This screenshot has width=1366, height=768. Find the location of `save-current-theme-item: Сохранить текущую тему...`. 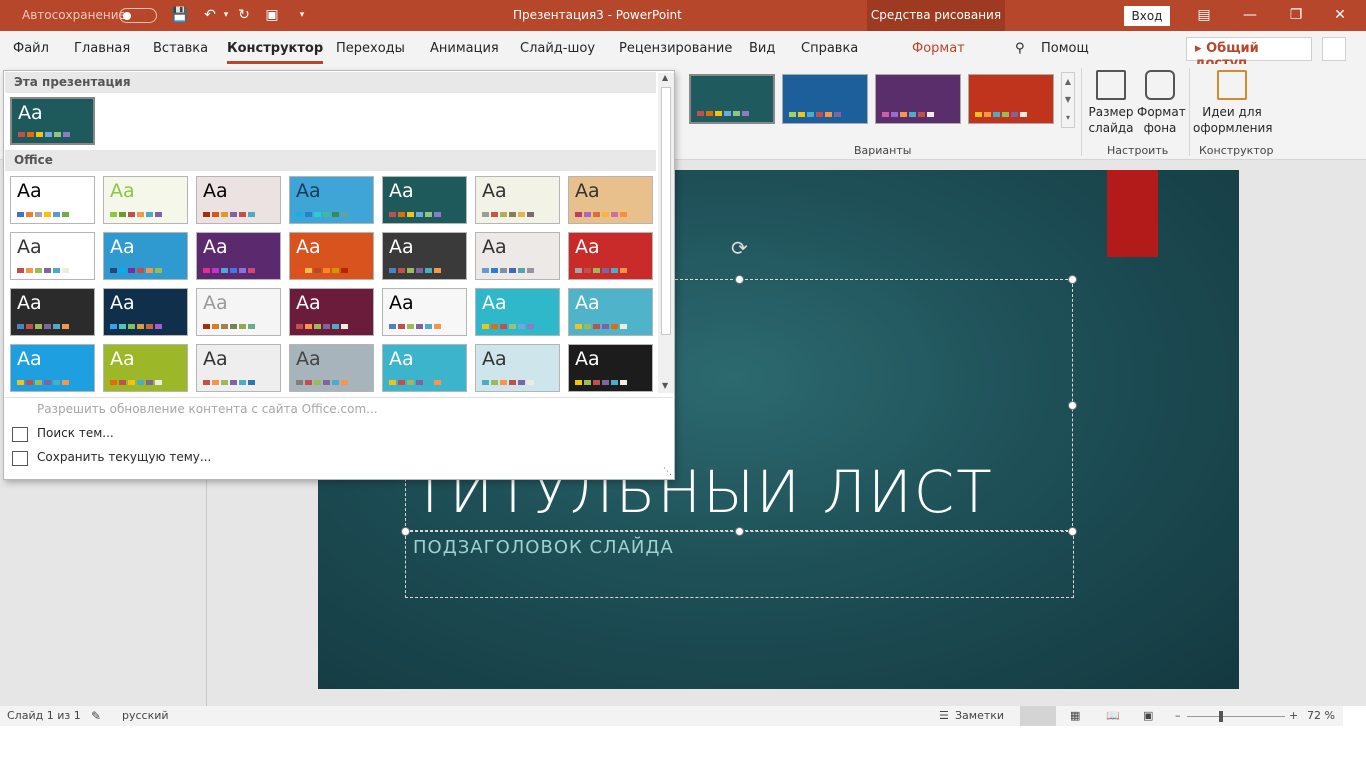

save-current-theme-item: Сохранить текущую тему... is located at coordinates (124, 457).